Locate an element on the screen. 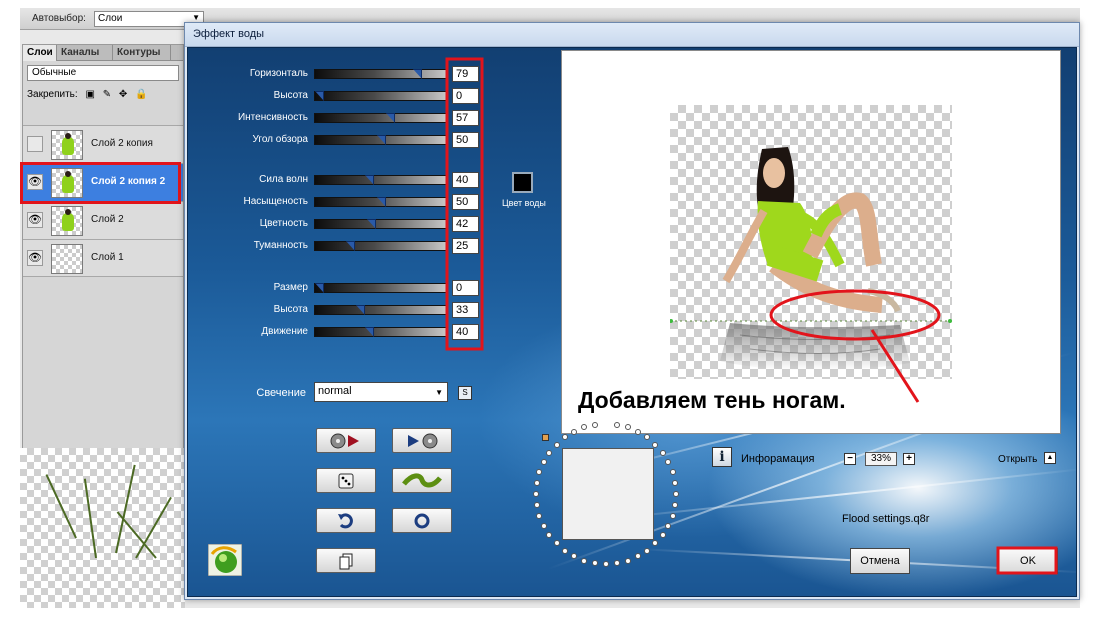 The height and width of the screenshot is (625, 1099). blend-mode-dropdown: Обычные is located at coordinates (103, 73).